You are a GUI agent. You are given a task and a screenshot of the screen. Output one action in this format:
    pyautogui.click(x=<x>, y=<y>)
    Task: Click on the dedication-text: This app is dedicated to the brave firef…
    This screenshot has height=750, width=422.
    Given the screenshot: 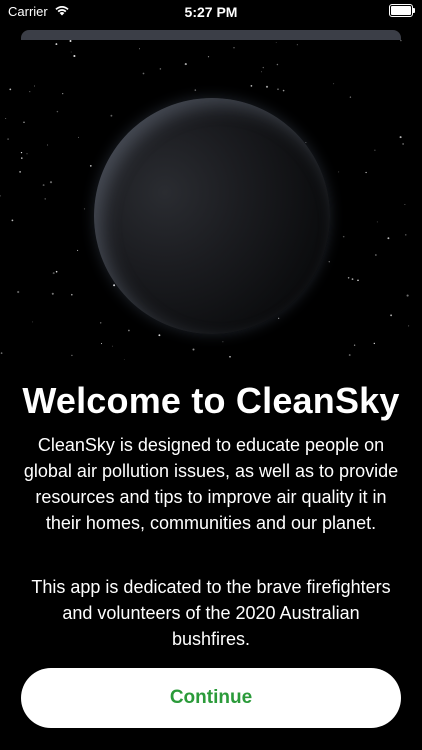 What is the action you would take?
    pyautogui.click(x=211, y=613)
    